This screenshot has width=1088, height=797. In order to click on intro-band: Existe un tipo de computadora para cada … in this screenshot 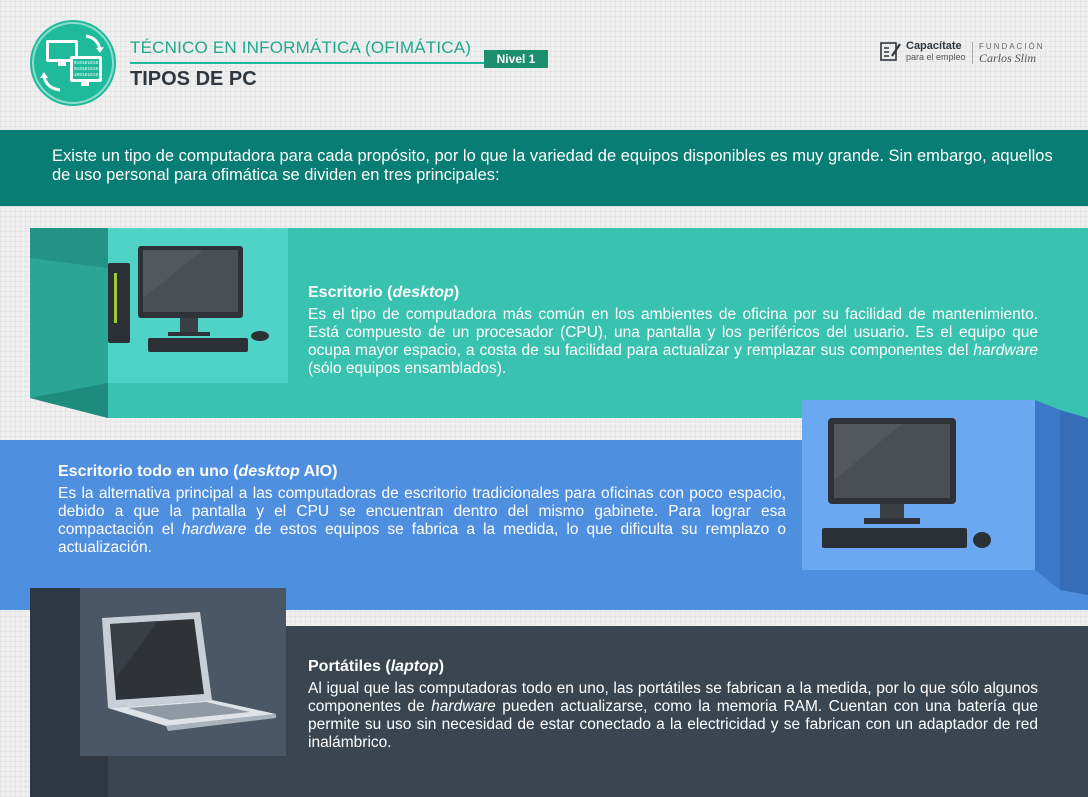, I will do `click(544, 168)`.